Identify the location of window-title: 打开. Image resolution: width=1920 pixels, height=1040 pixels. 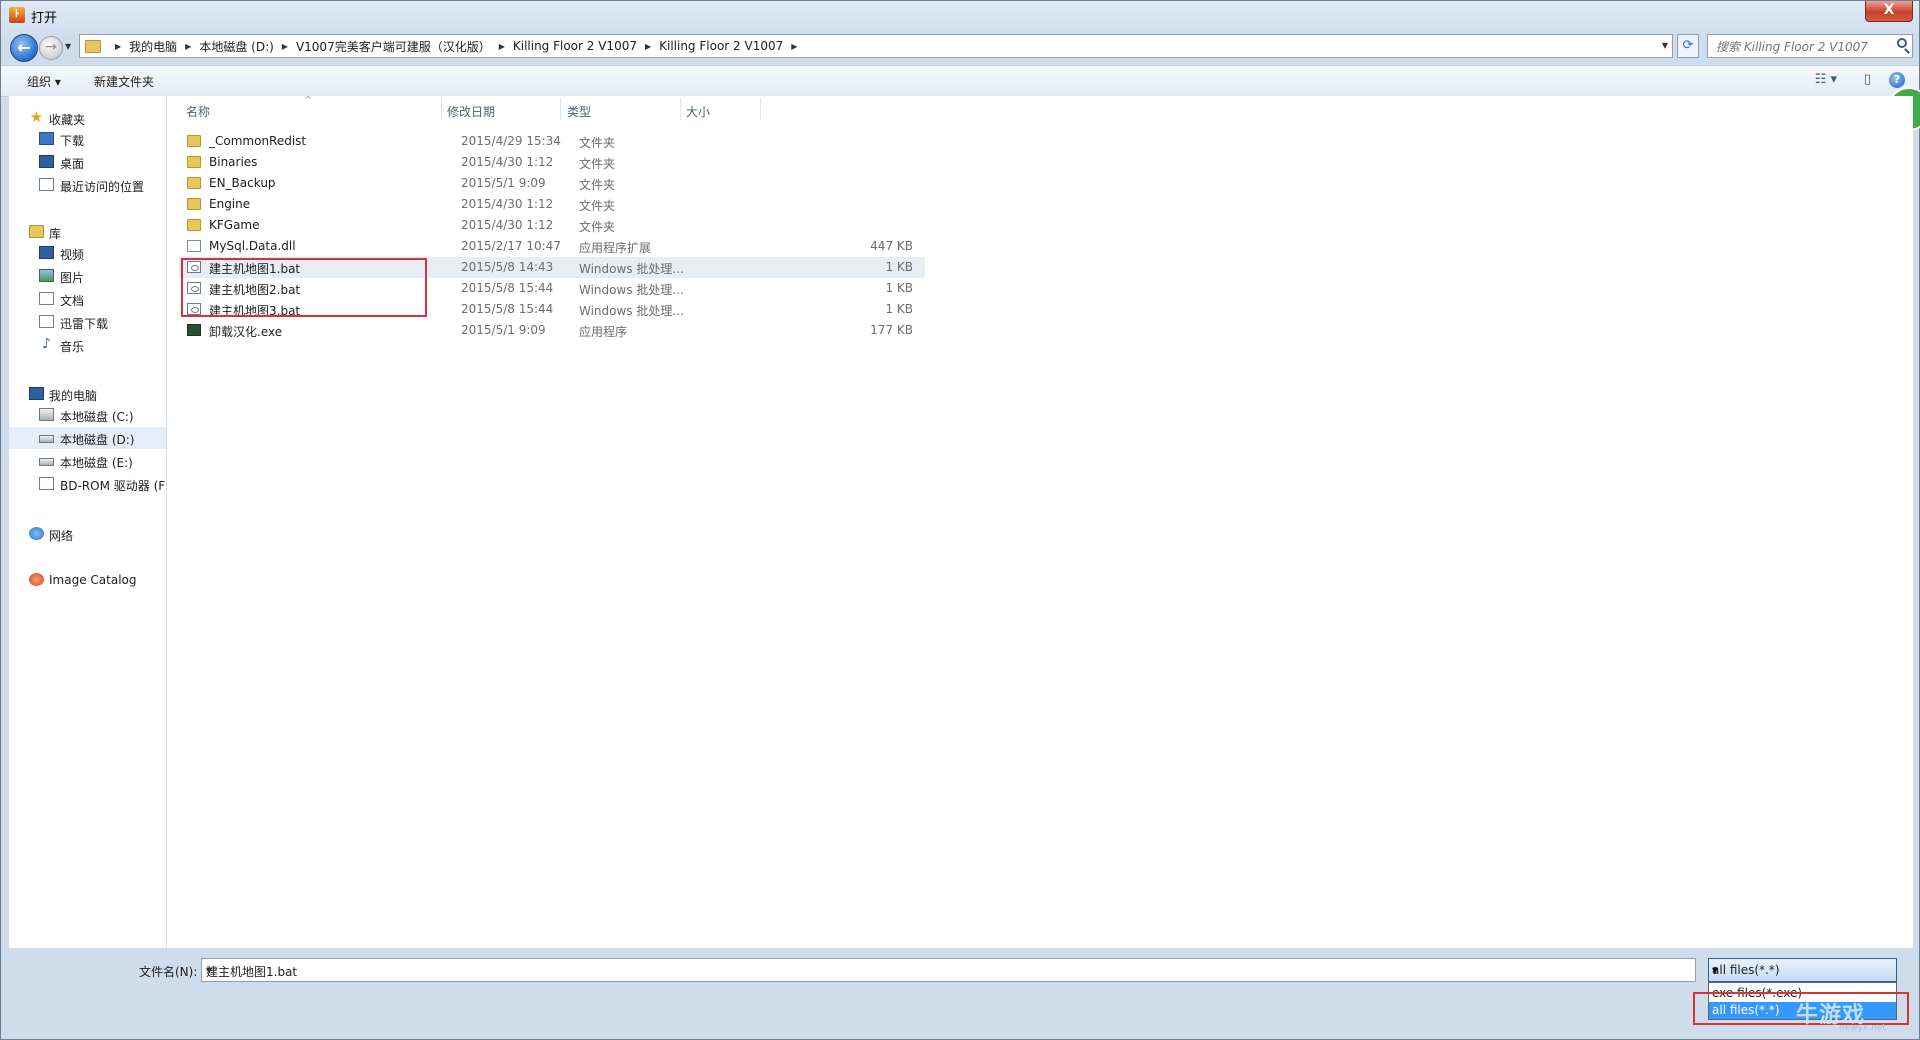
(44, 18).